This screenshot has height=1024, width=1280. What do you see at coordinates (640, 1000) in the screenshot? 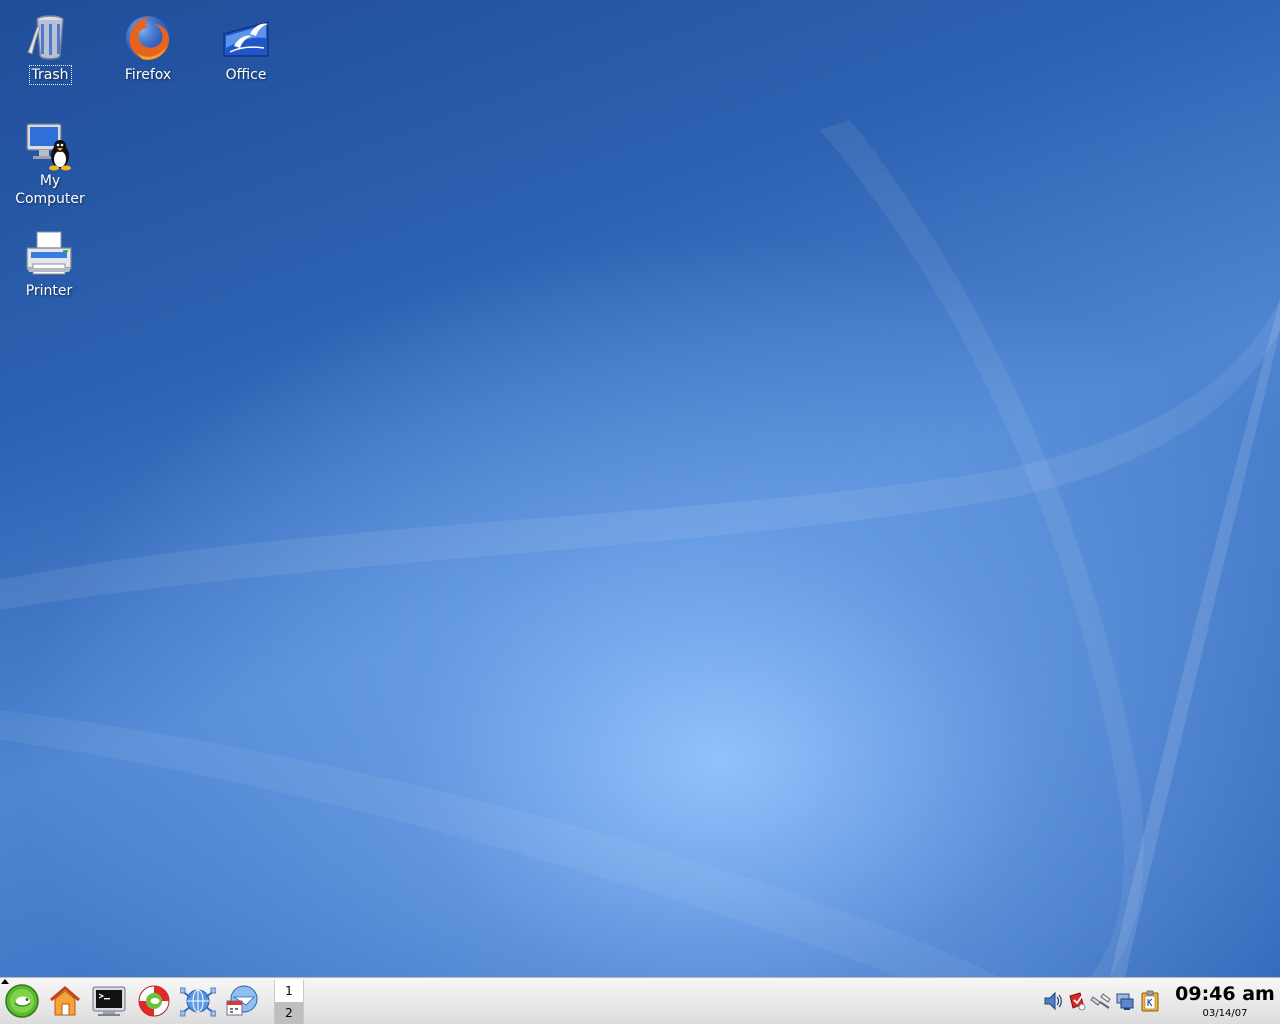
I see `taskbar-panel: 1 2 09:46 am 03/14/07` at bounding box center [640, 1000].